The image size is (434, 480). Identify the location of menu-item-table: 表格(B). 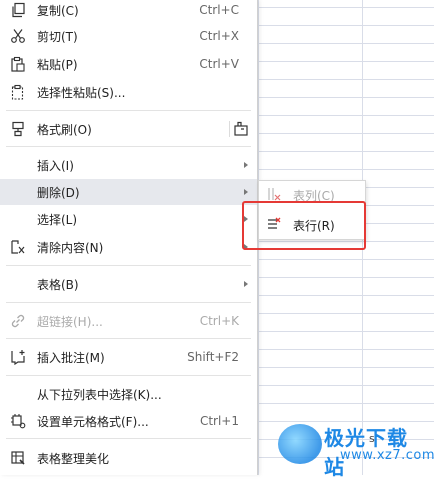
(128, 284).